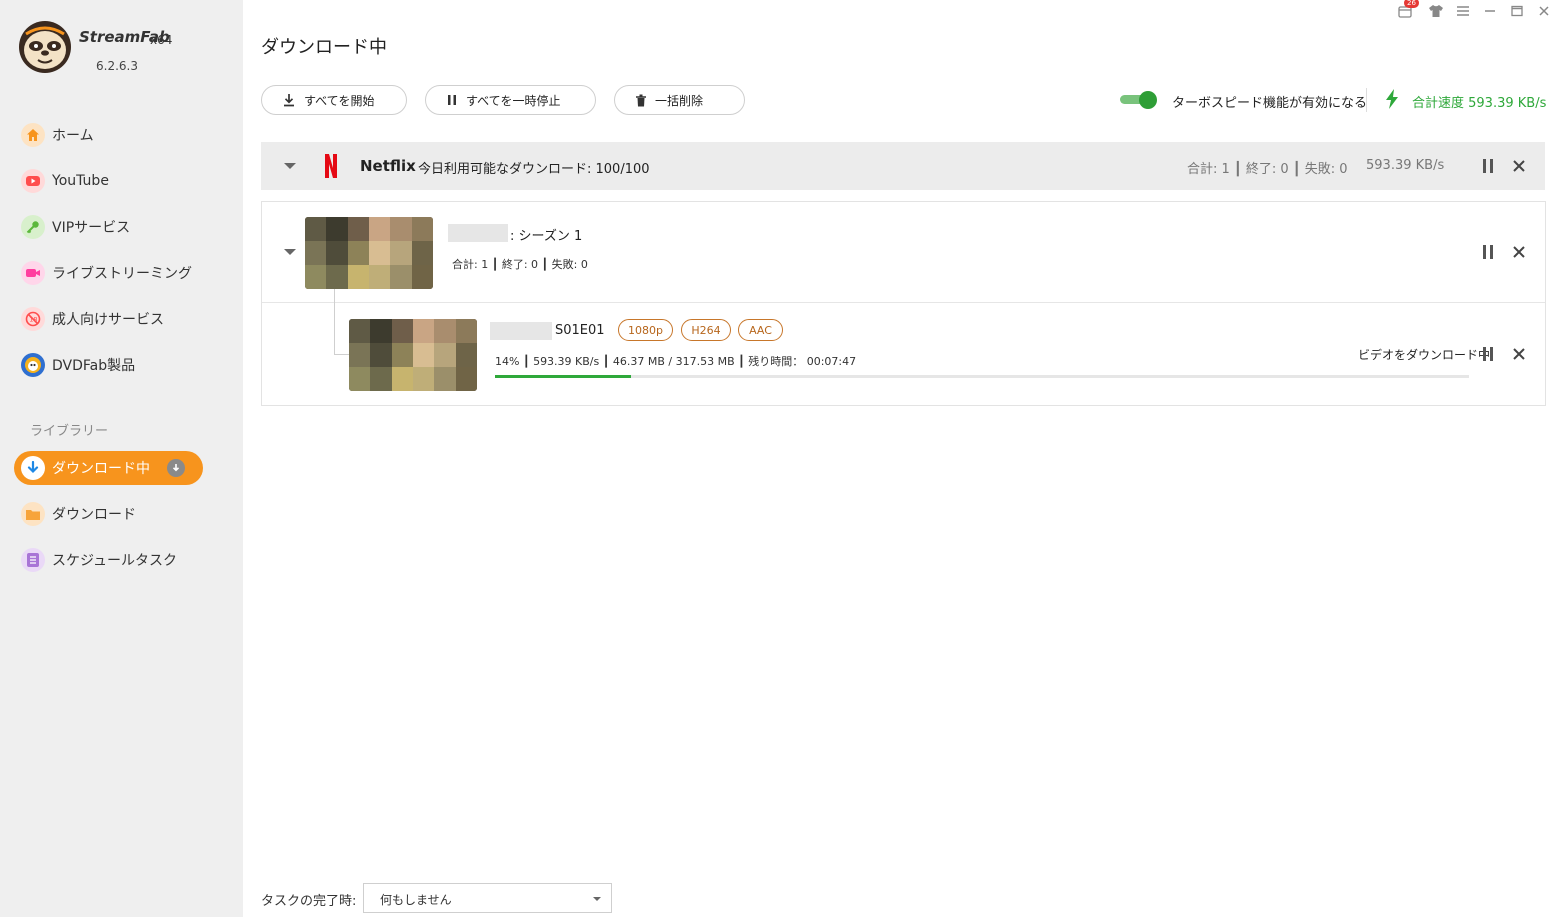 This screenshot has width=1556, height=917. What do you see at coordinates (1463, 11) in the screenshot?
I see `menu-icon` at bounding box center [1463, 11].